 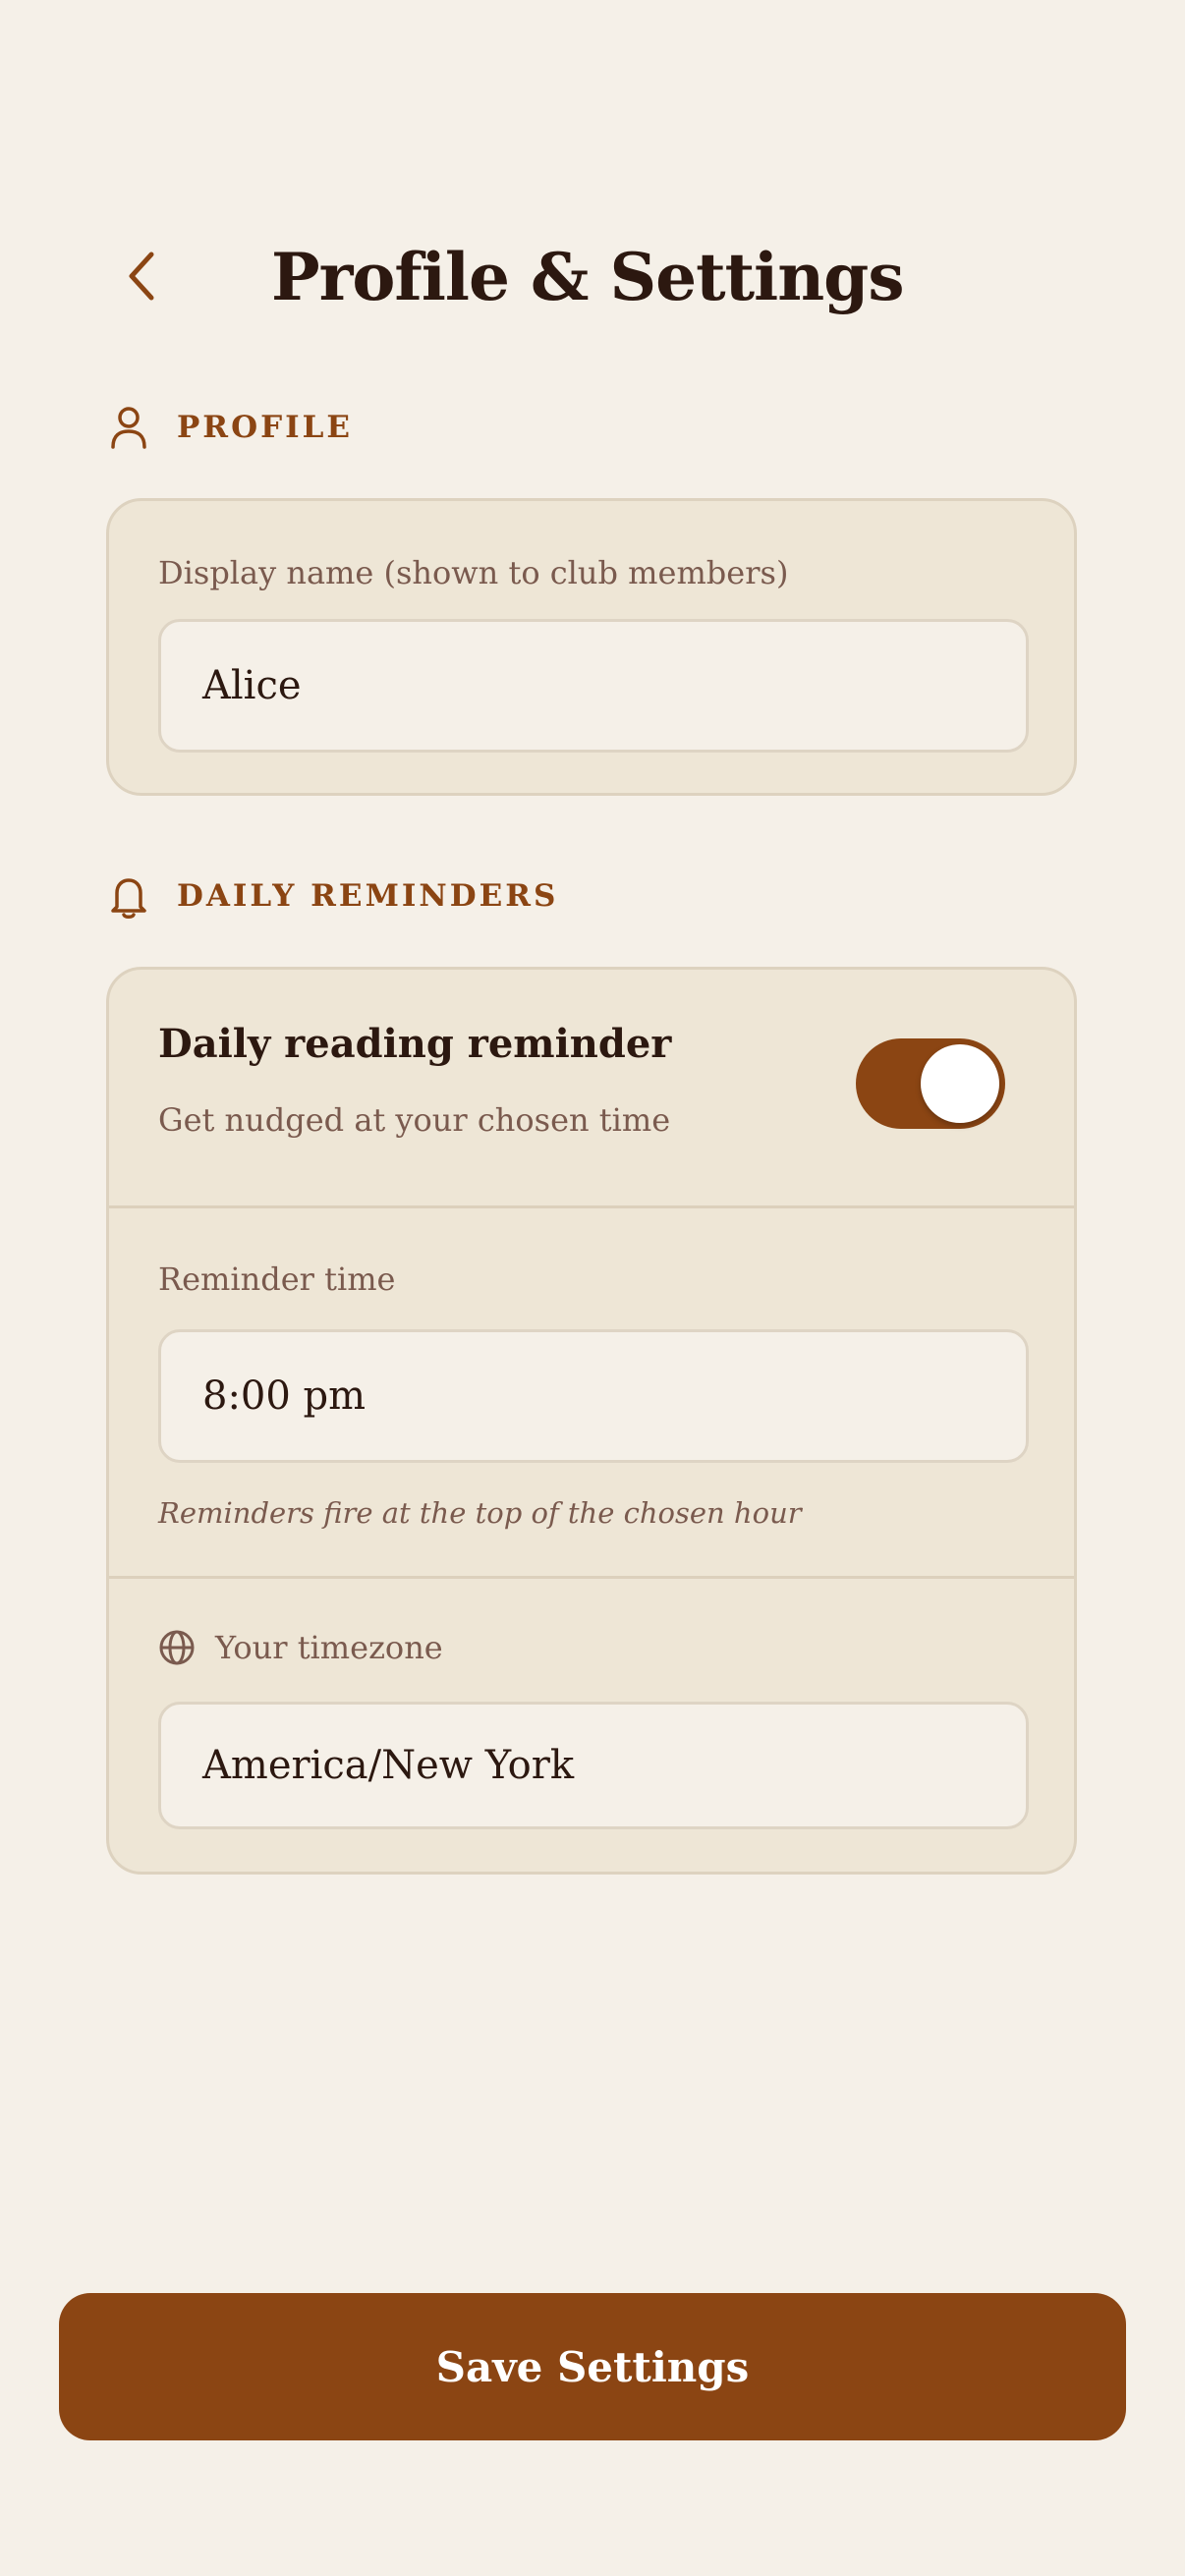 What do you see at coordinates (592, 2366) in the screenshot?
I see `save-settings-button: Save Settings` at bounding box center [592, 2366].